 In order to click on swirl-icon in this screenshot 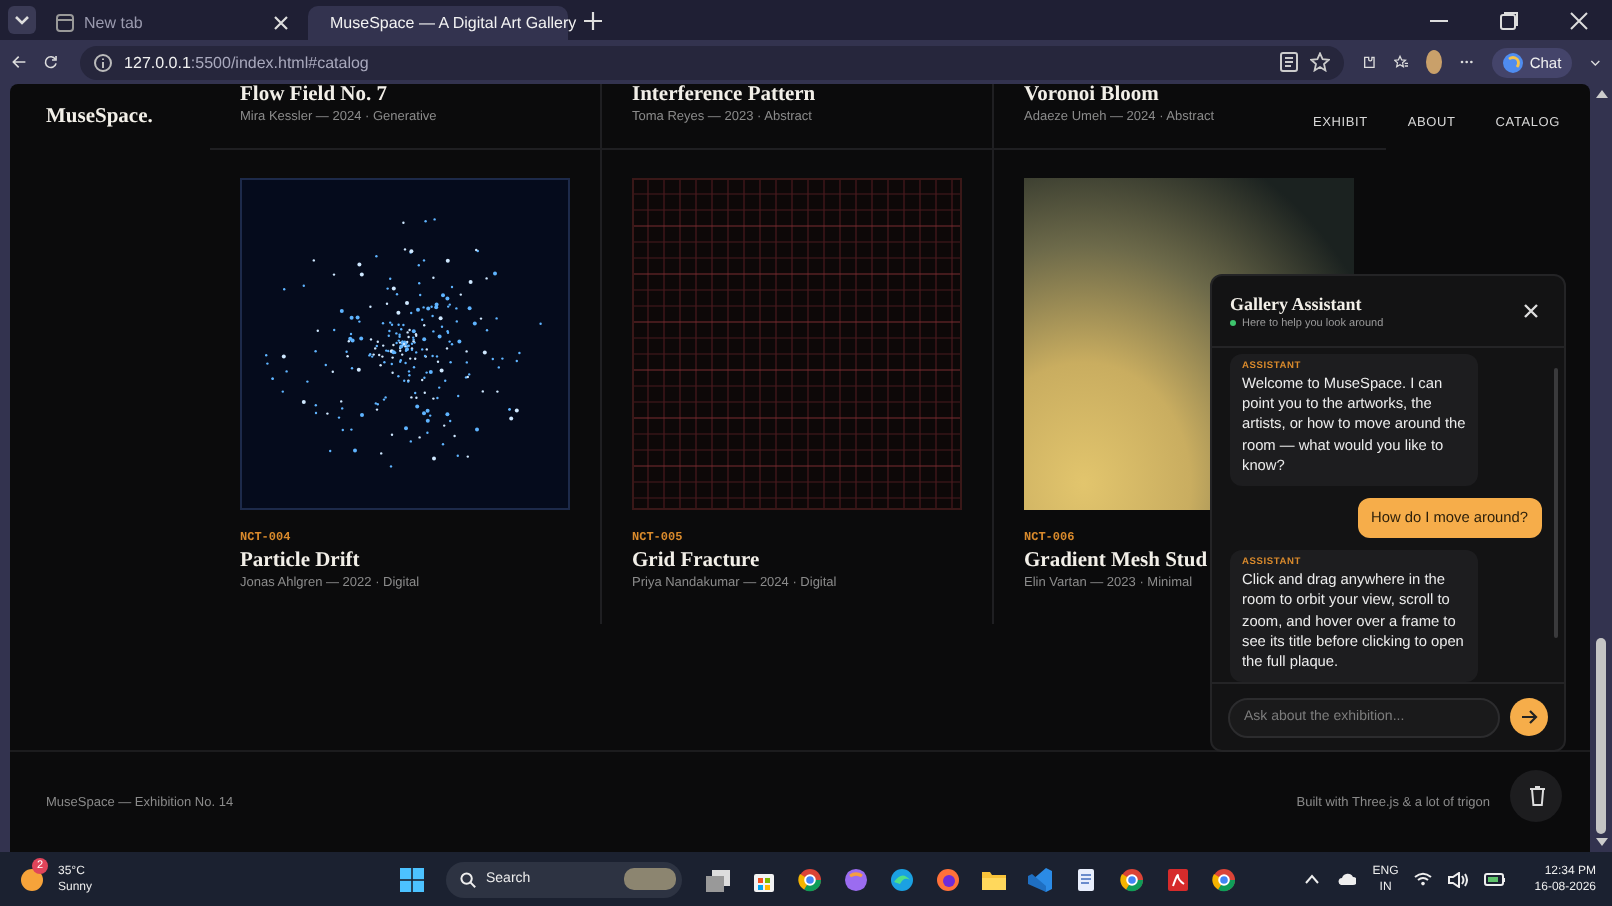, I will do `click(856, 879)`.